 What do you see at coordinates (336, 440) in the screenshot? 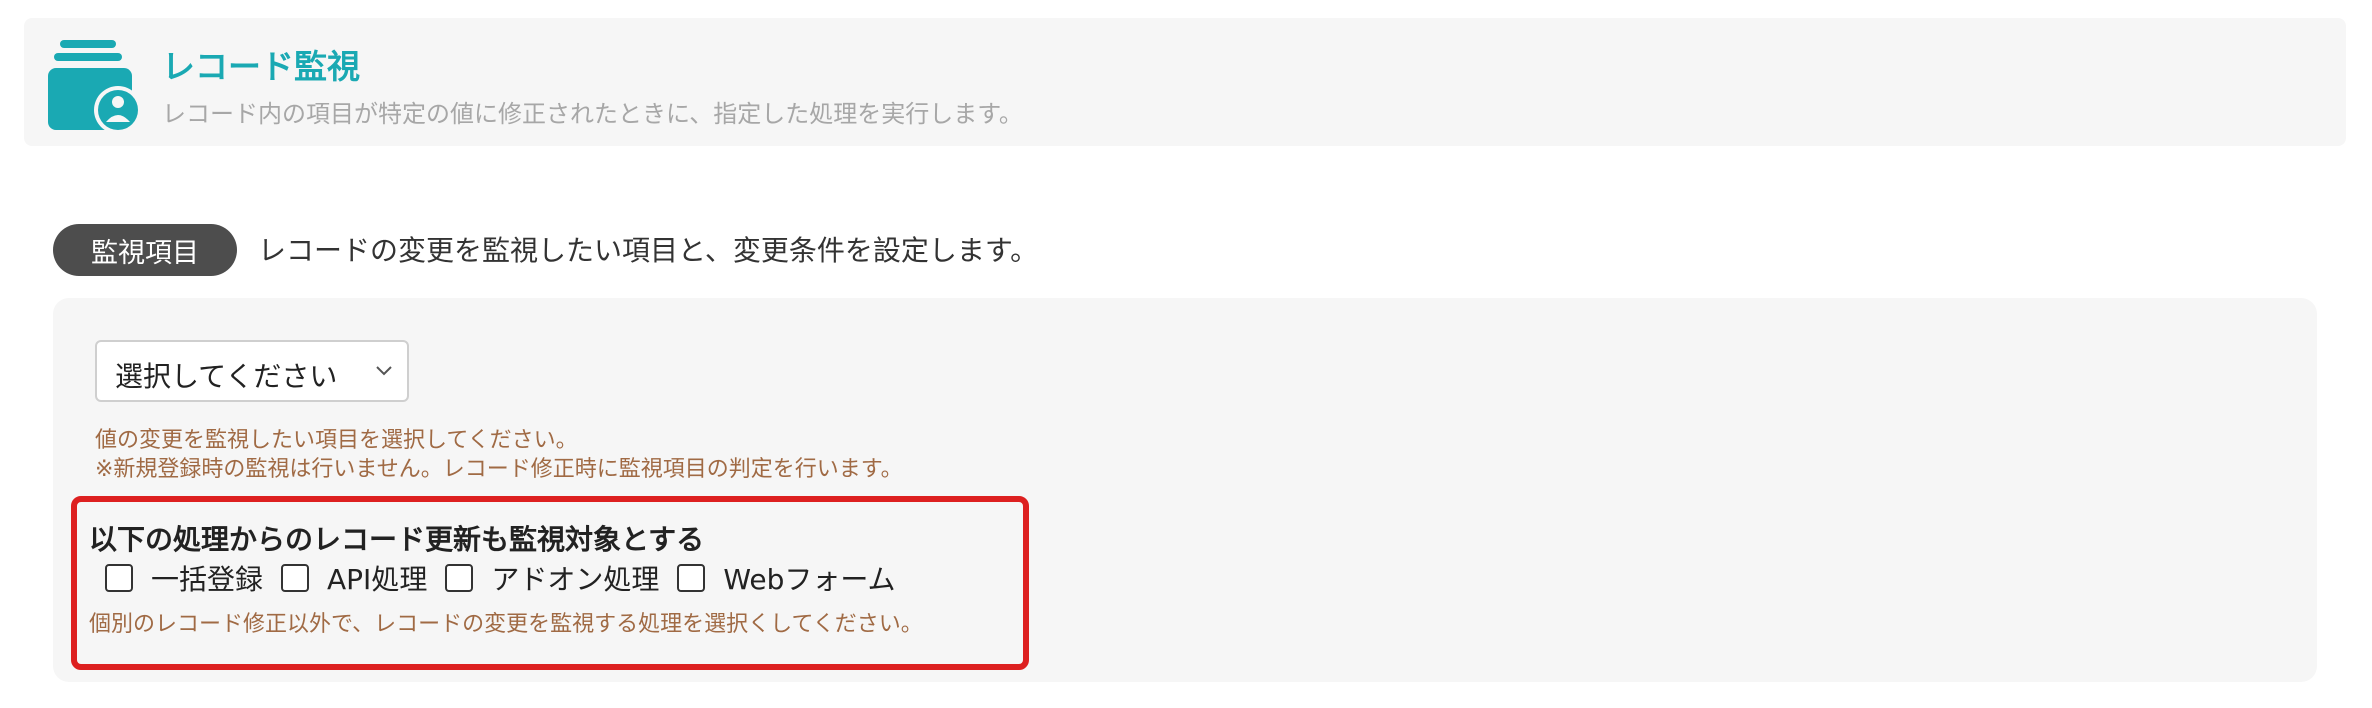
I see `select-hint: 値の変更を監視したい項目を選択してください。` at bounding box center [336, 440].